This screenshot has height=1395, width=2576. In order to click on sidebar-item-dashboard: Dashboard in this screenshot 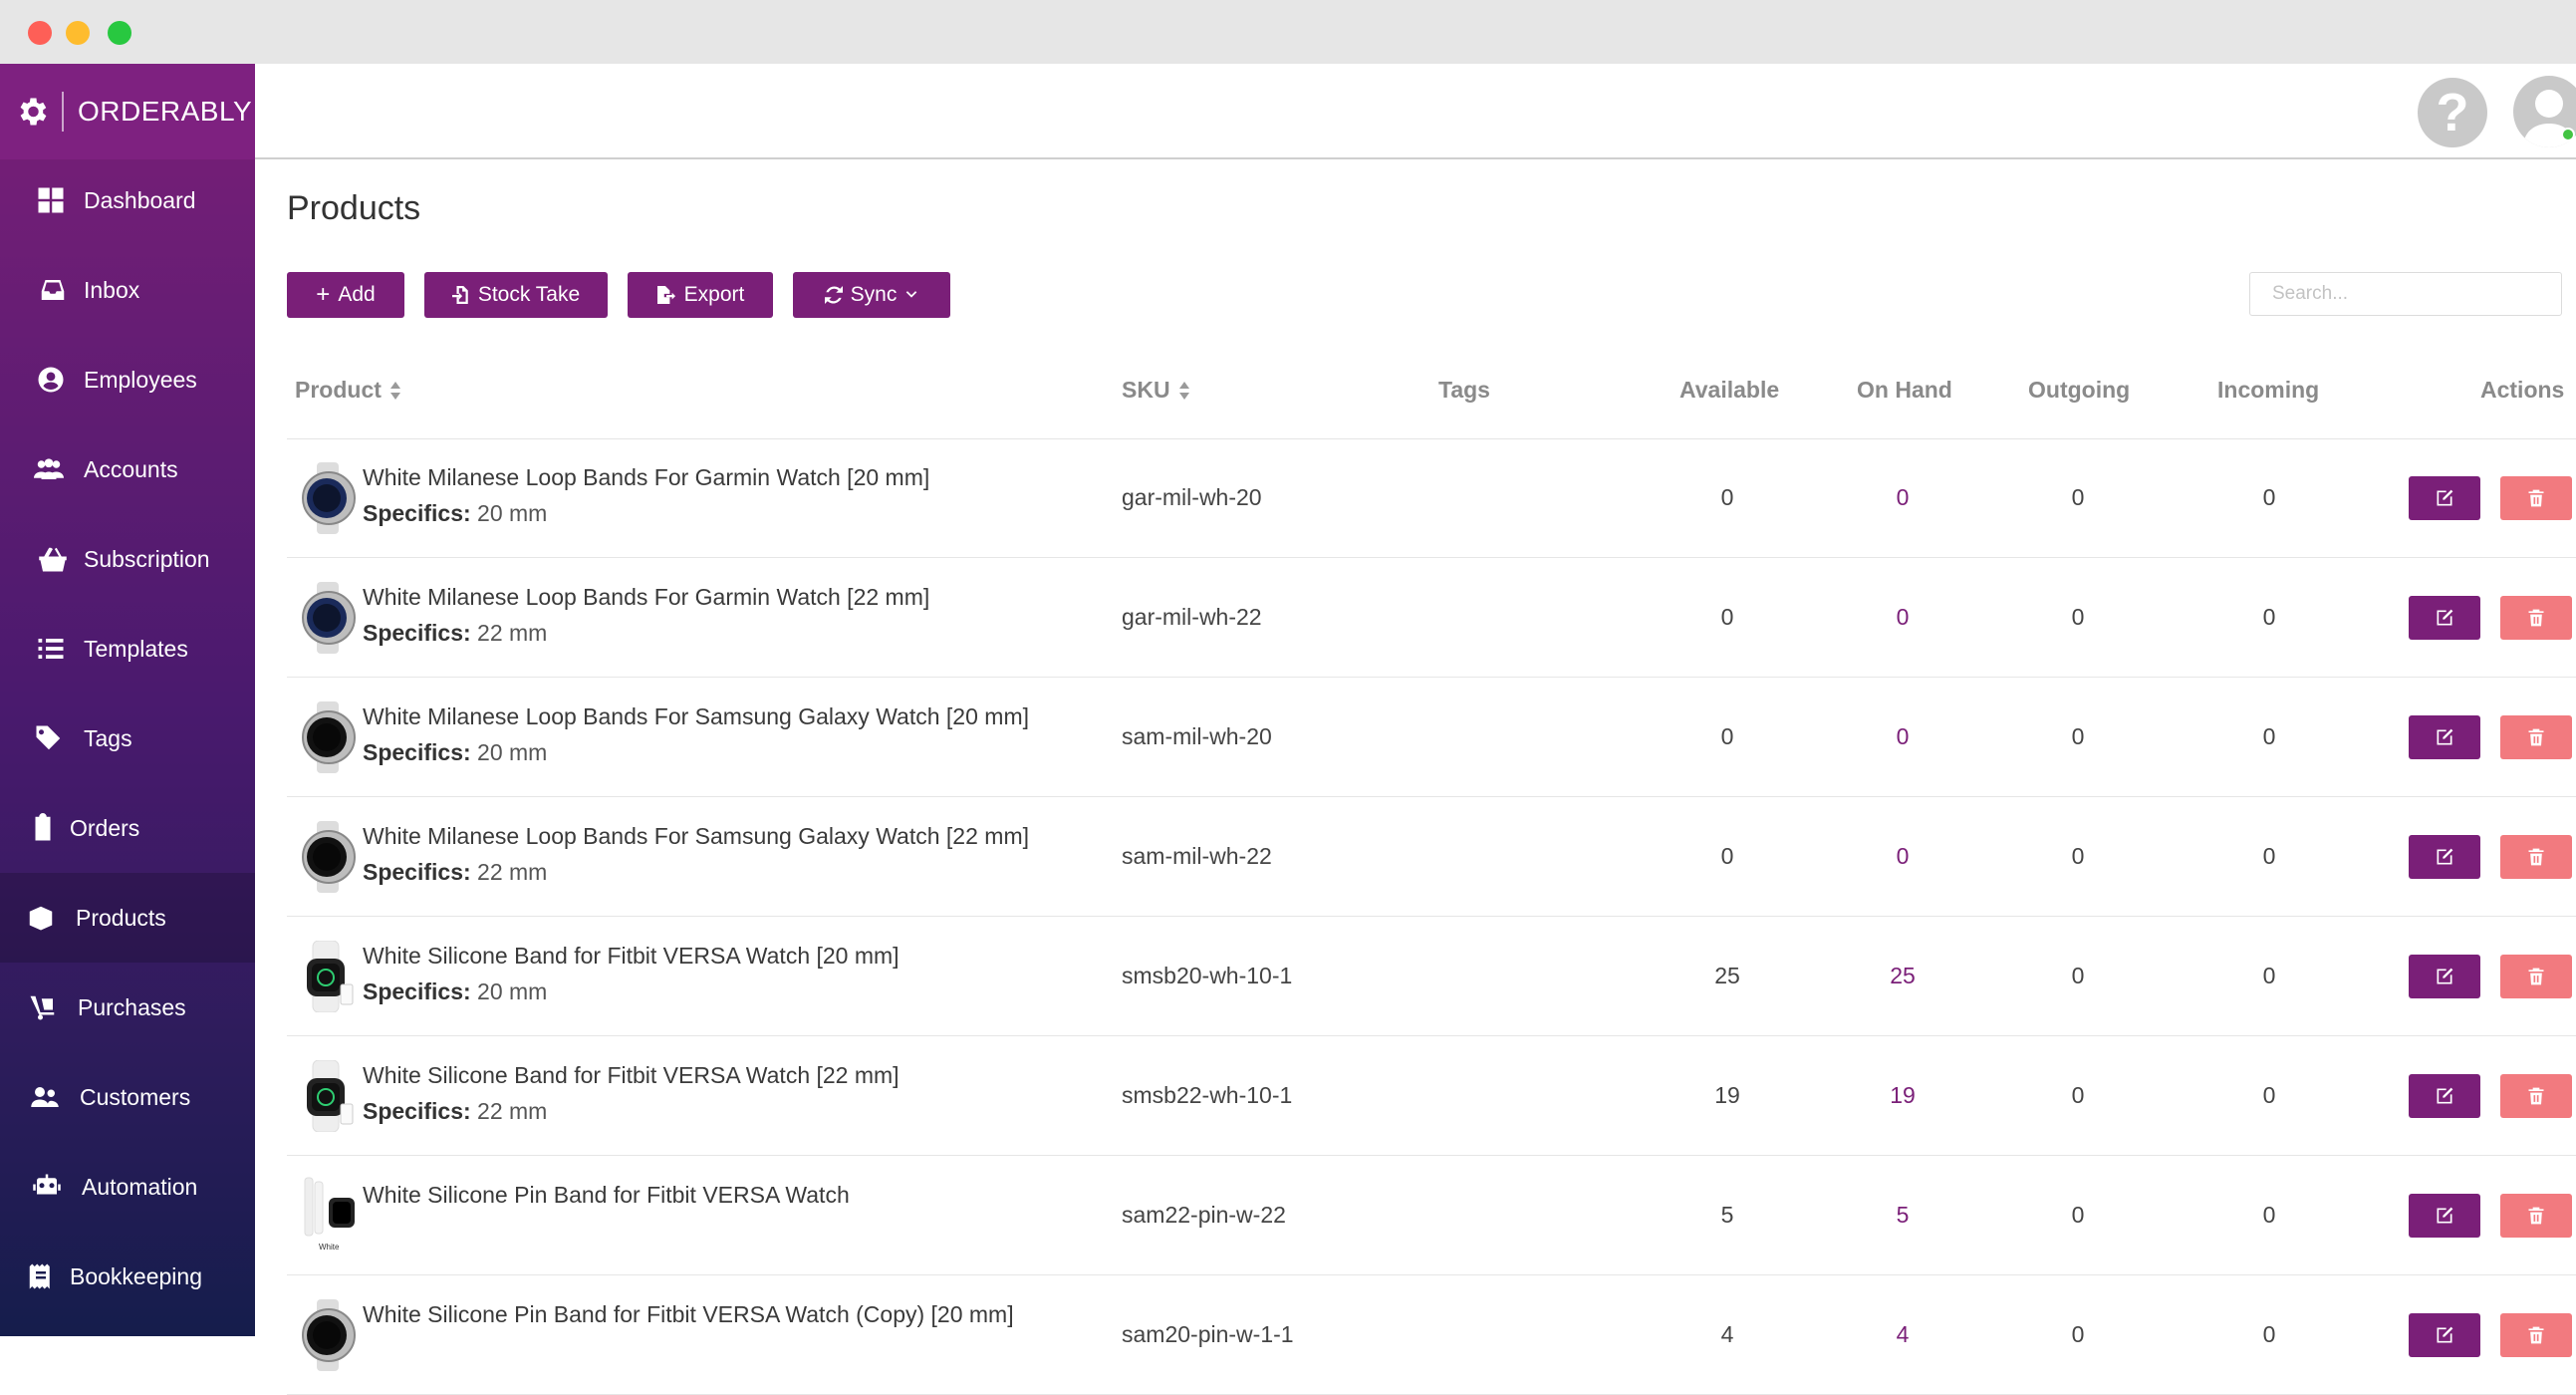, I will do `click(127, 200)`.